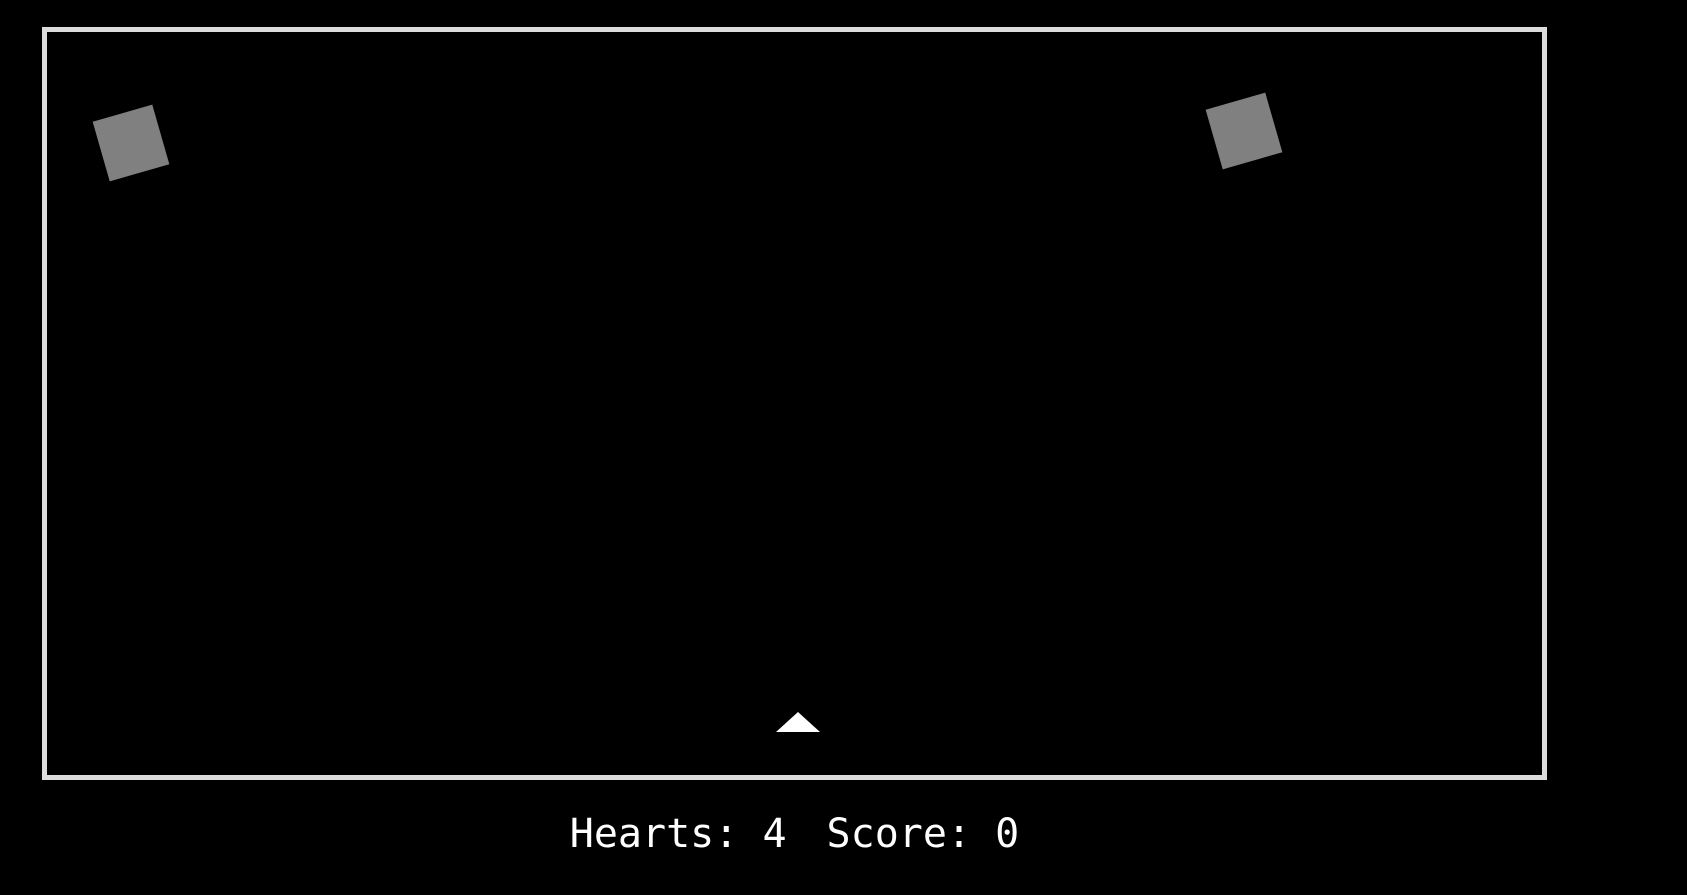 This screenshot has width=1687, height=895. What do you see at coordinates (774, 834) in the screenshot?
I see `hearts-value: 4` at bounding box center [774, 834].